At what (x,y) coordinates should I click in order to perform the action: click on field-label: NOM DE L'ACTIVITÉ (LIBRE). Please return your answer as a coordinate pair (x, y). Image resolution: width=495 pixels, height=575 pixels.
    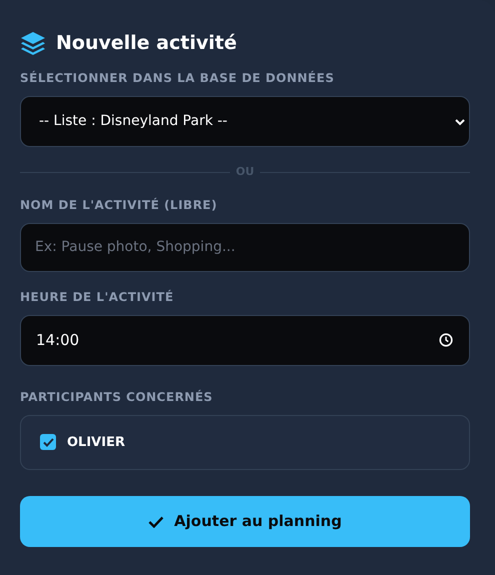
    Looking at the image, I should click on (119, 204).